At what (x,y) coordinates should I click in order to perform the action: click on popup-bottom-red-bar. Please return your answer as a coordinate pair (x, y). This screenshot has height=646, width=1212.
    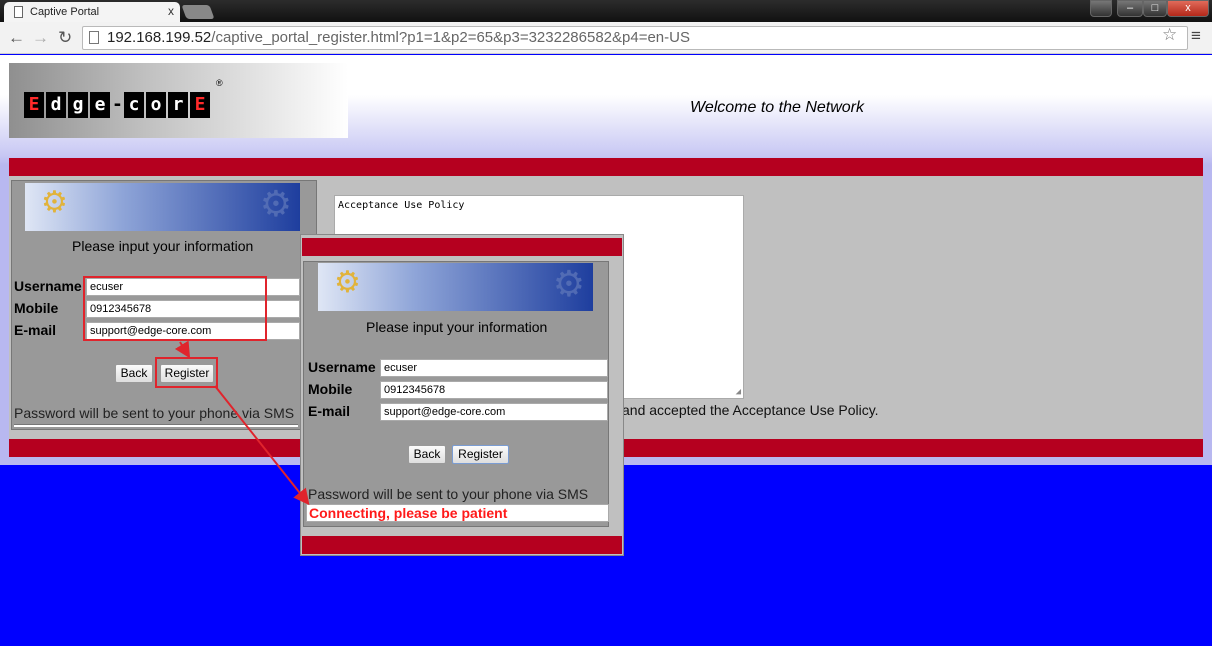
    Looking at the image, I should click on (462, 545).